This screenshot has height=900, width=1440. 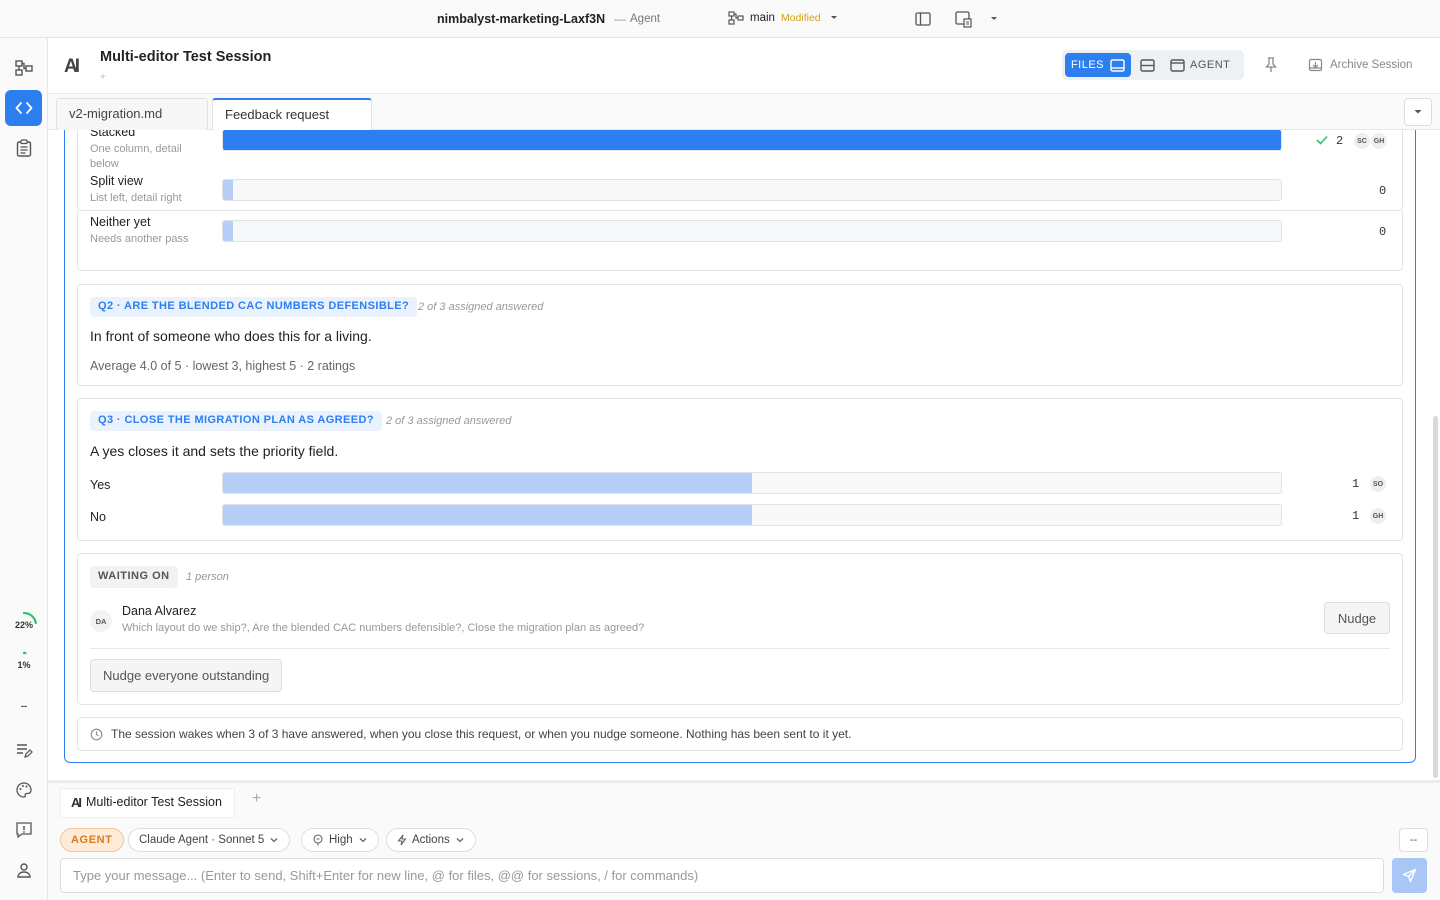 What do you see at coordinates (103, 77) in the screenshot?
I see `add-tag-button: +` at bounding box center [103, 77].